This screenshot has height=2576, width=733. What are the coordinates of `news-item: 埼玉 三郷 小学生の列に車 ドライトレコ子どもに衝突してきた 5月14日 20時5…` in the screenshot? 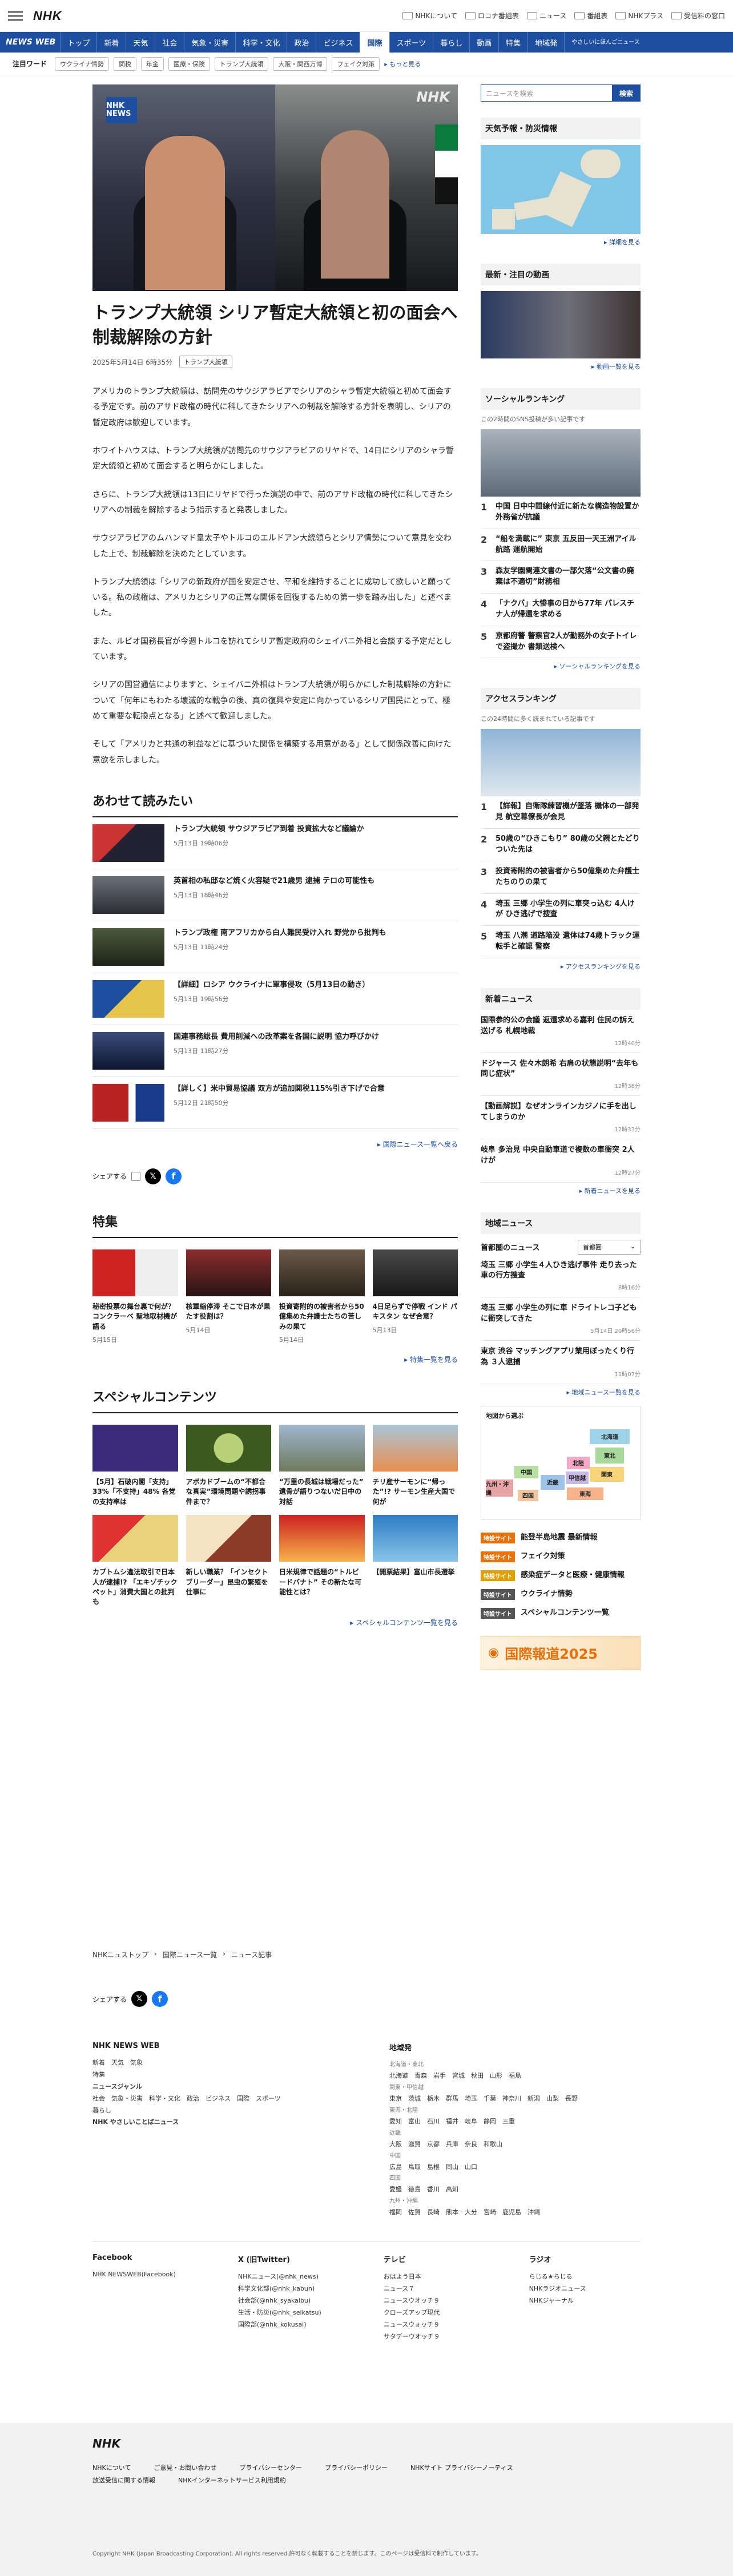 It's located at (561, 1319).